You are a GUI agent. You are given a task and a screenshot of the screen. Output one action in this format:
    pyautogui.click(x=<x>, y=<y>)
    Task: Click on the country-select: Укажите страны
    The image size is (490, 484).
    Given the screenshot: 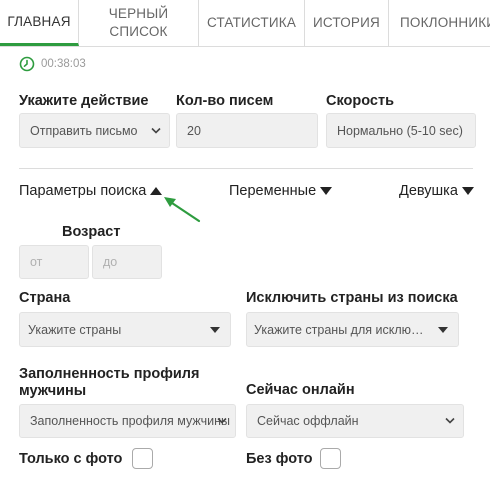 What is the action you would take?
    pyautogui.click(x=125, y=329)
    